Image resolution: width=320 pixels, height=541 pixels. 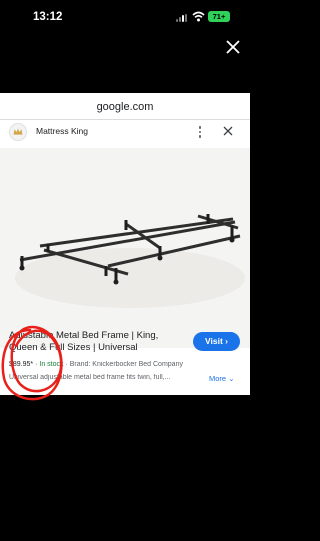 What do you see at coordinates (48, 17) in the screenshot?
I see `status-time: 13:12` at bounding box center [48, 17].